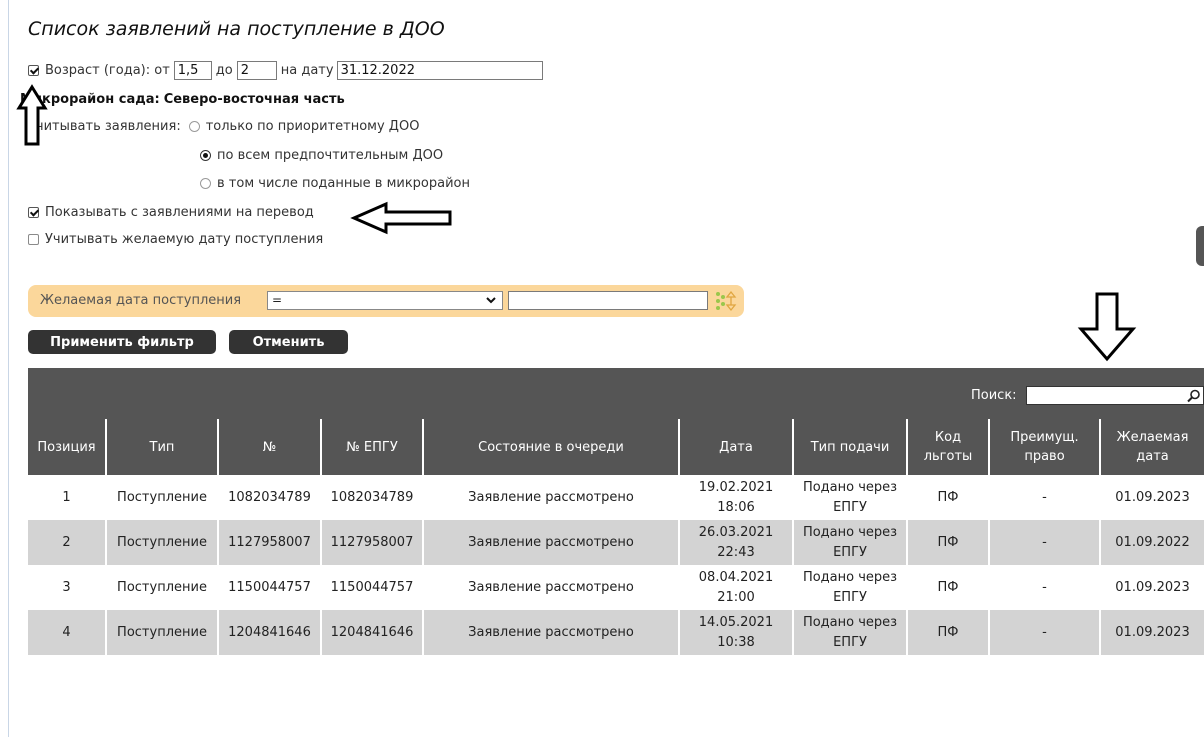  What do you see at coordinates (141, 300) in the screenshot?
I see `filter-field-label: Желаемая дата поступления` at bounding box center [141, 300].